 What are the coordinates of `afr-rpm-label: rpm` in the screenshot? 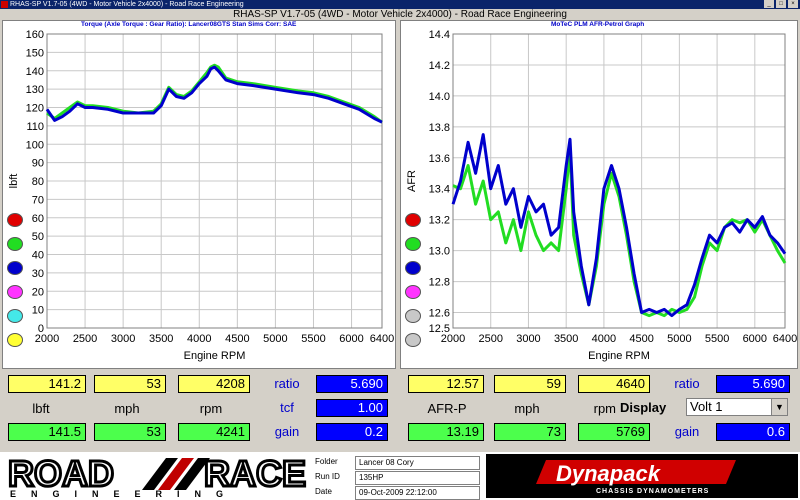 It's located at (604, 408).